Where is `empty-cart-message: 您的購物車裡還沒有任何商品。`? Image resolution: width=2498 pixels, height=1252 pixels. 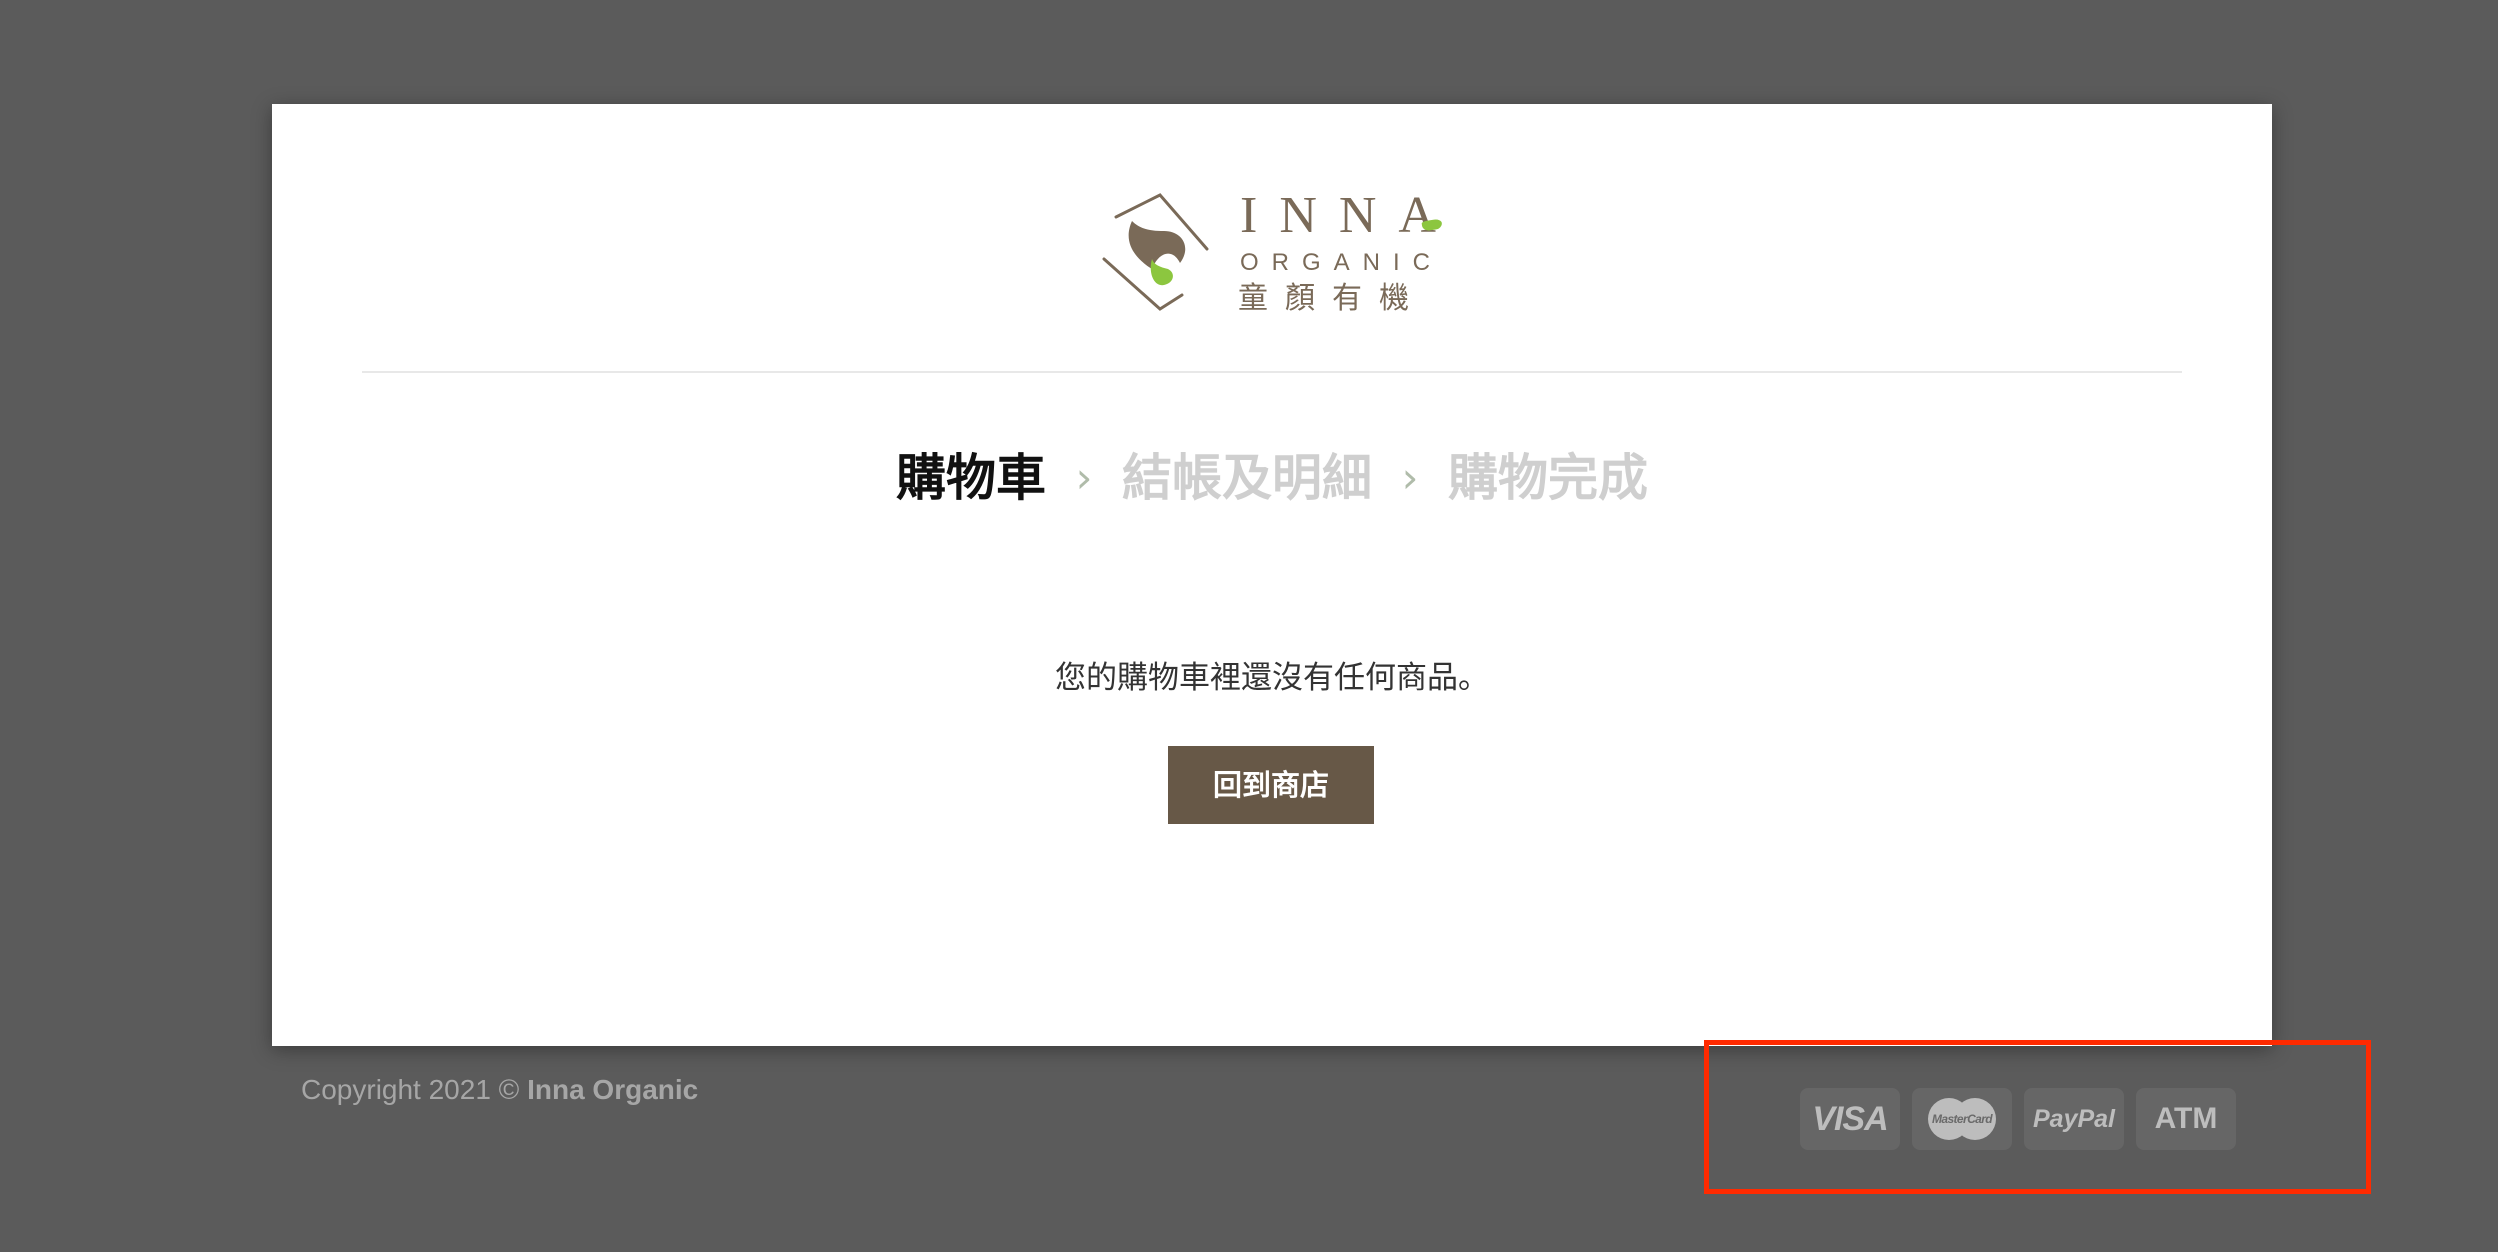
empty-cart-message: 您的購物車裡還沒有任何商品。 is located at coordinates (1272, 678).